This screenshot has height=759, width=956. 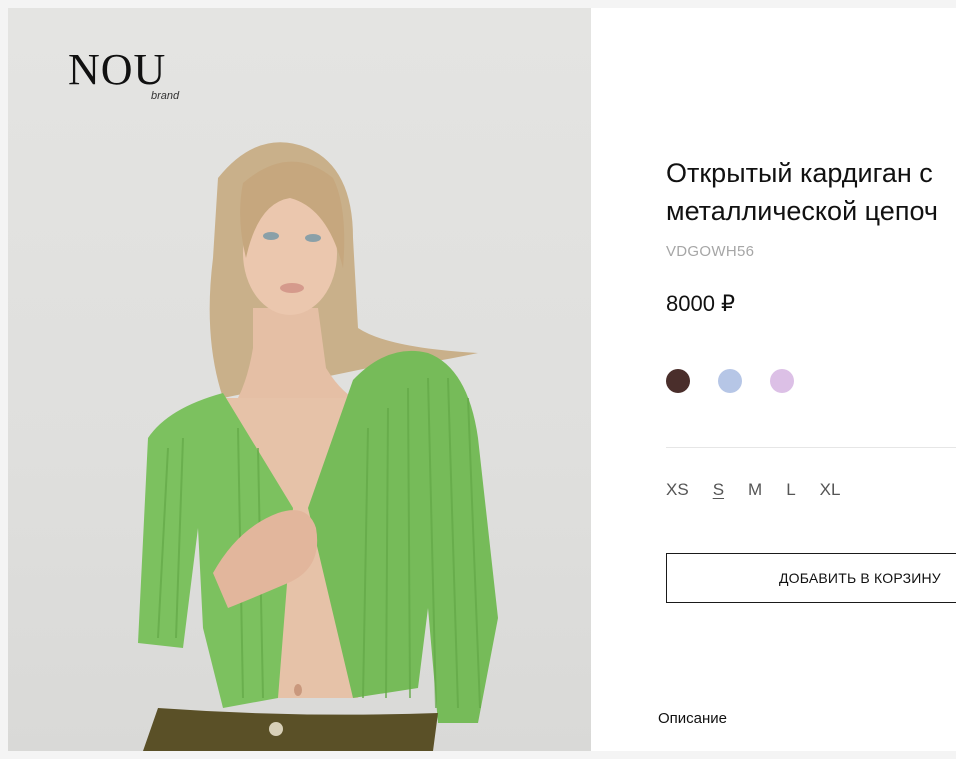 What do you see at coordinates (677, 490) in the screenshot?
I see `size-option-xs: XS` at bounding box center [677, 490].